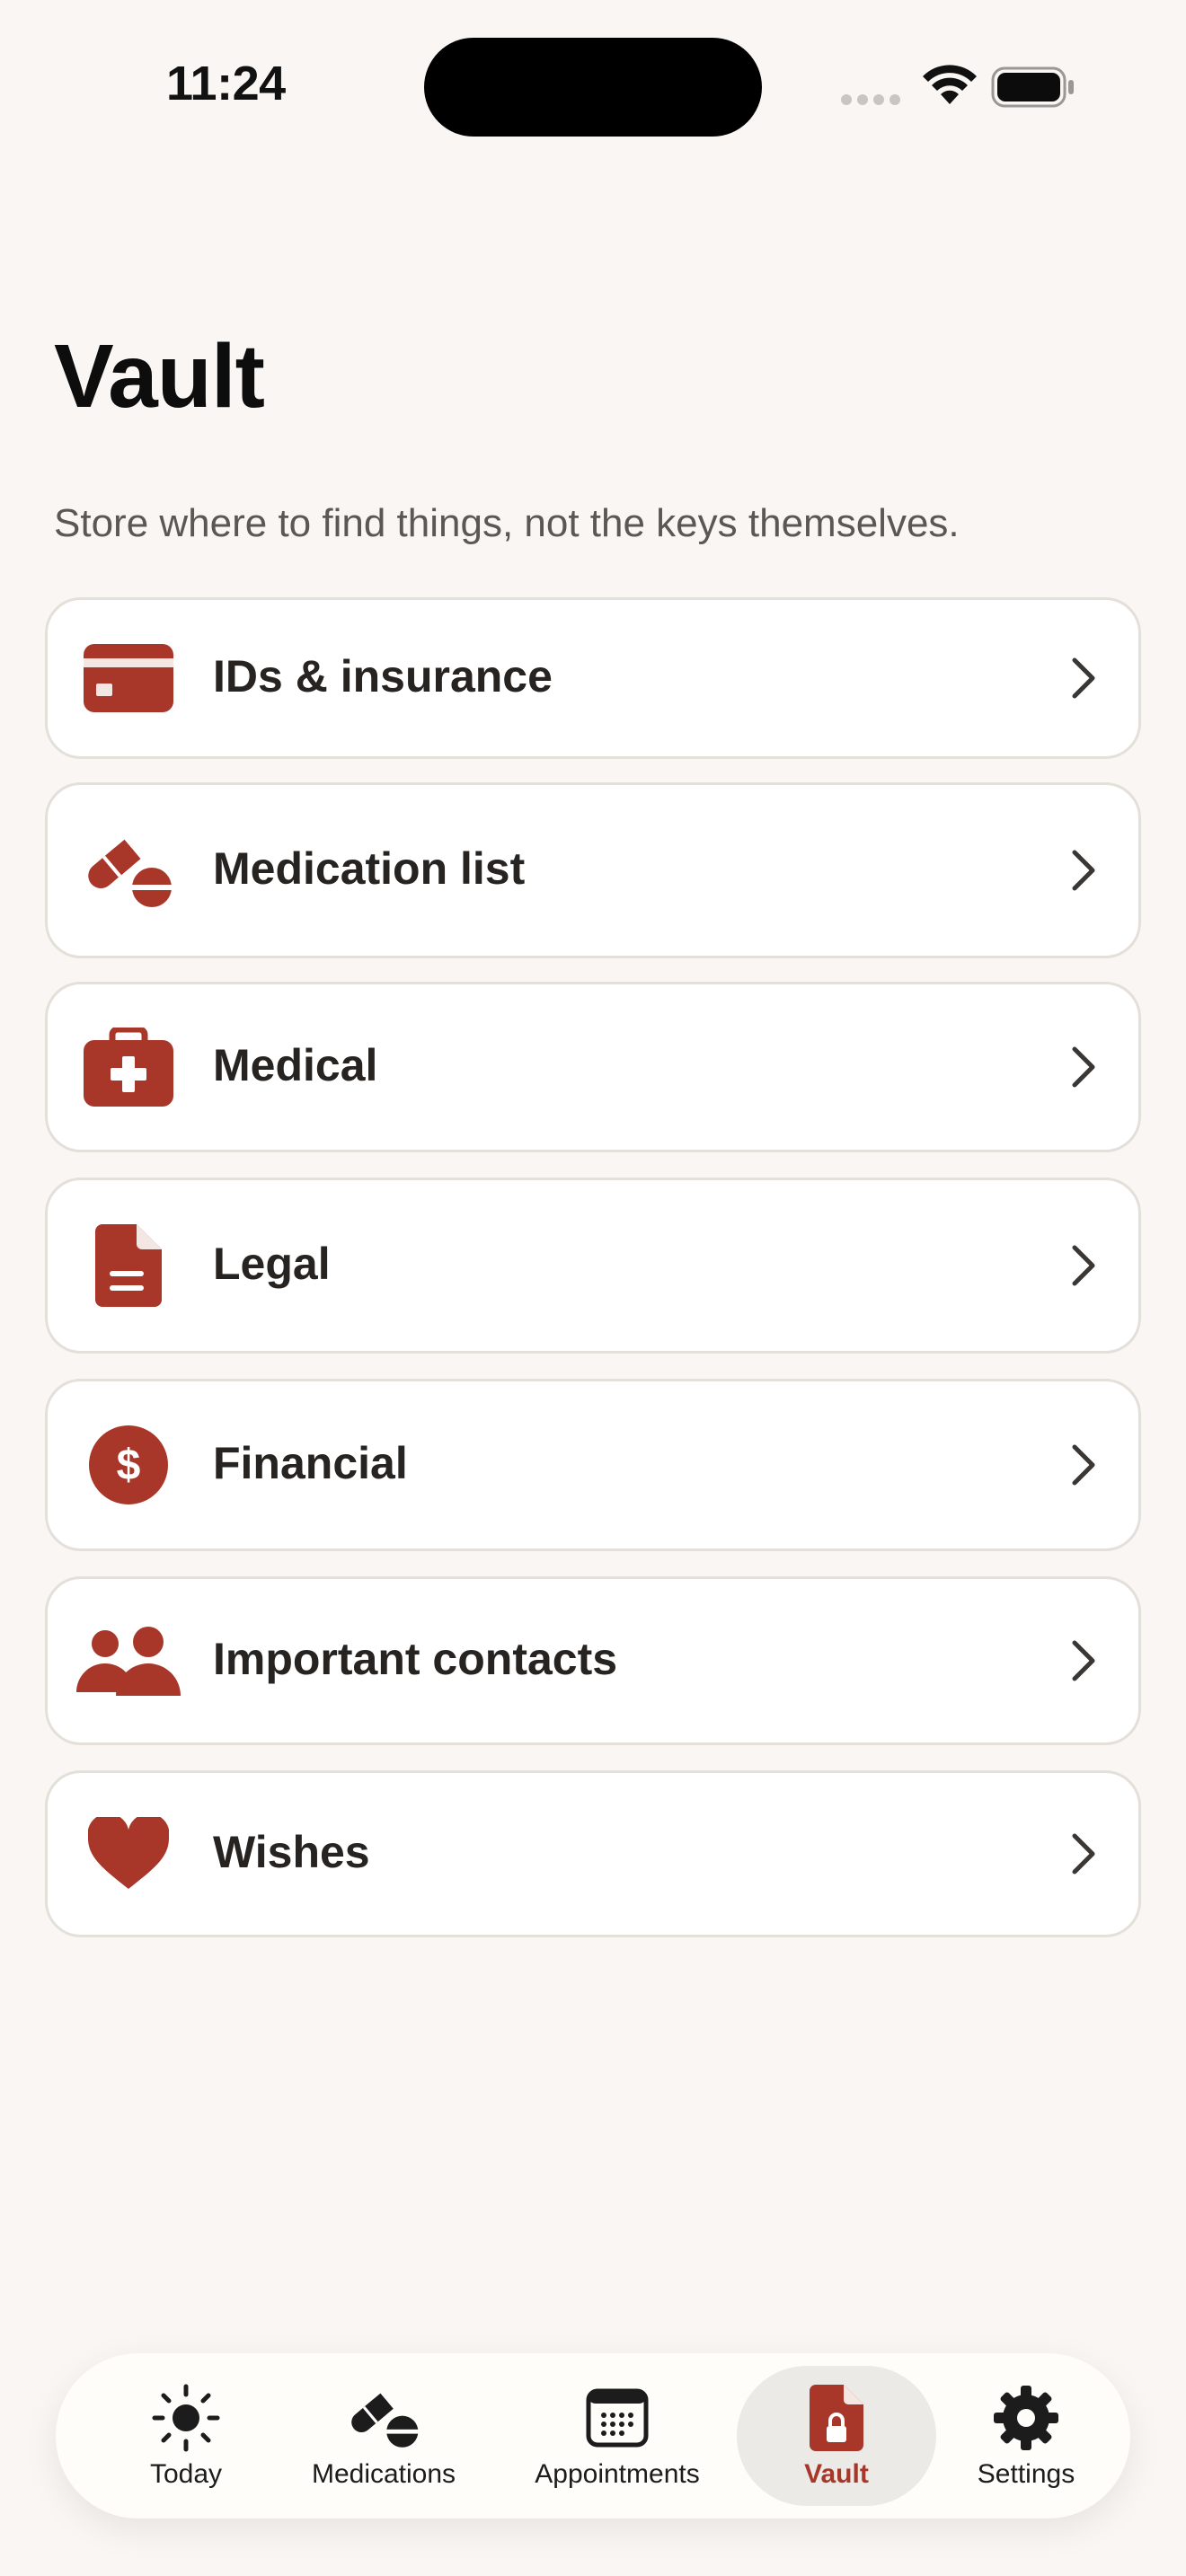  What do you see at coordinates (950, 84) in the screenshot?
I see `wifi-icon` at bounding box center [950, 84].